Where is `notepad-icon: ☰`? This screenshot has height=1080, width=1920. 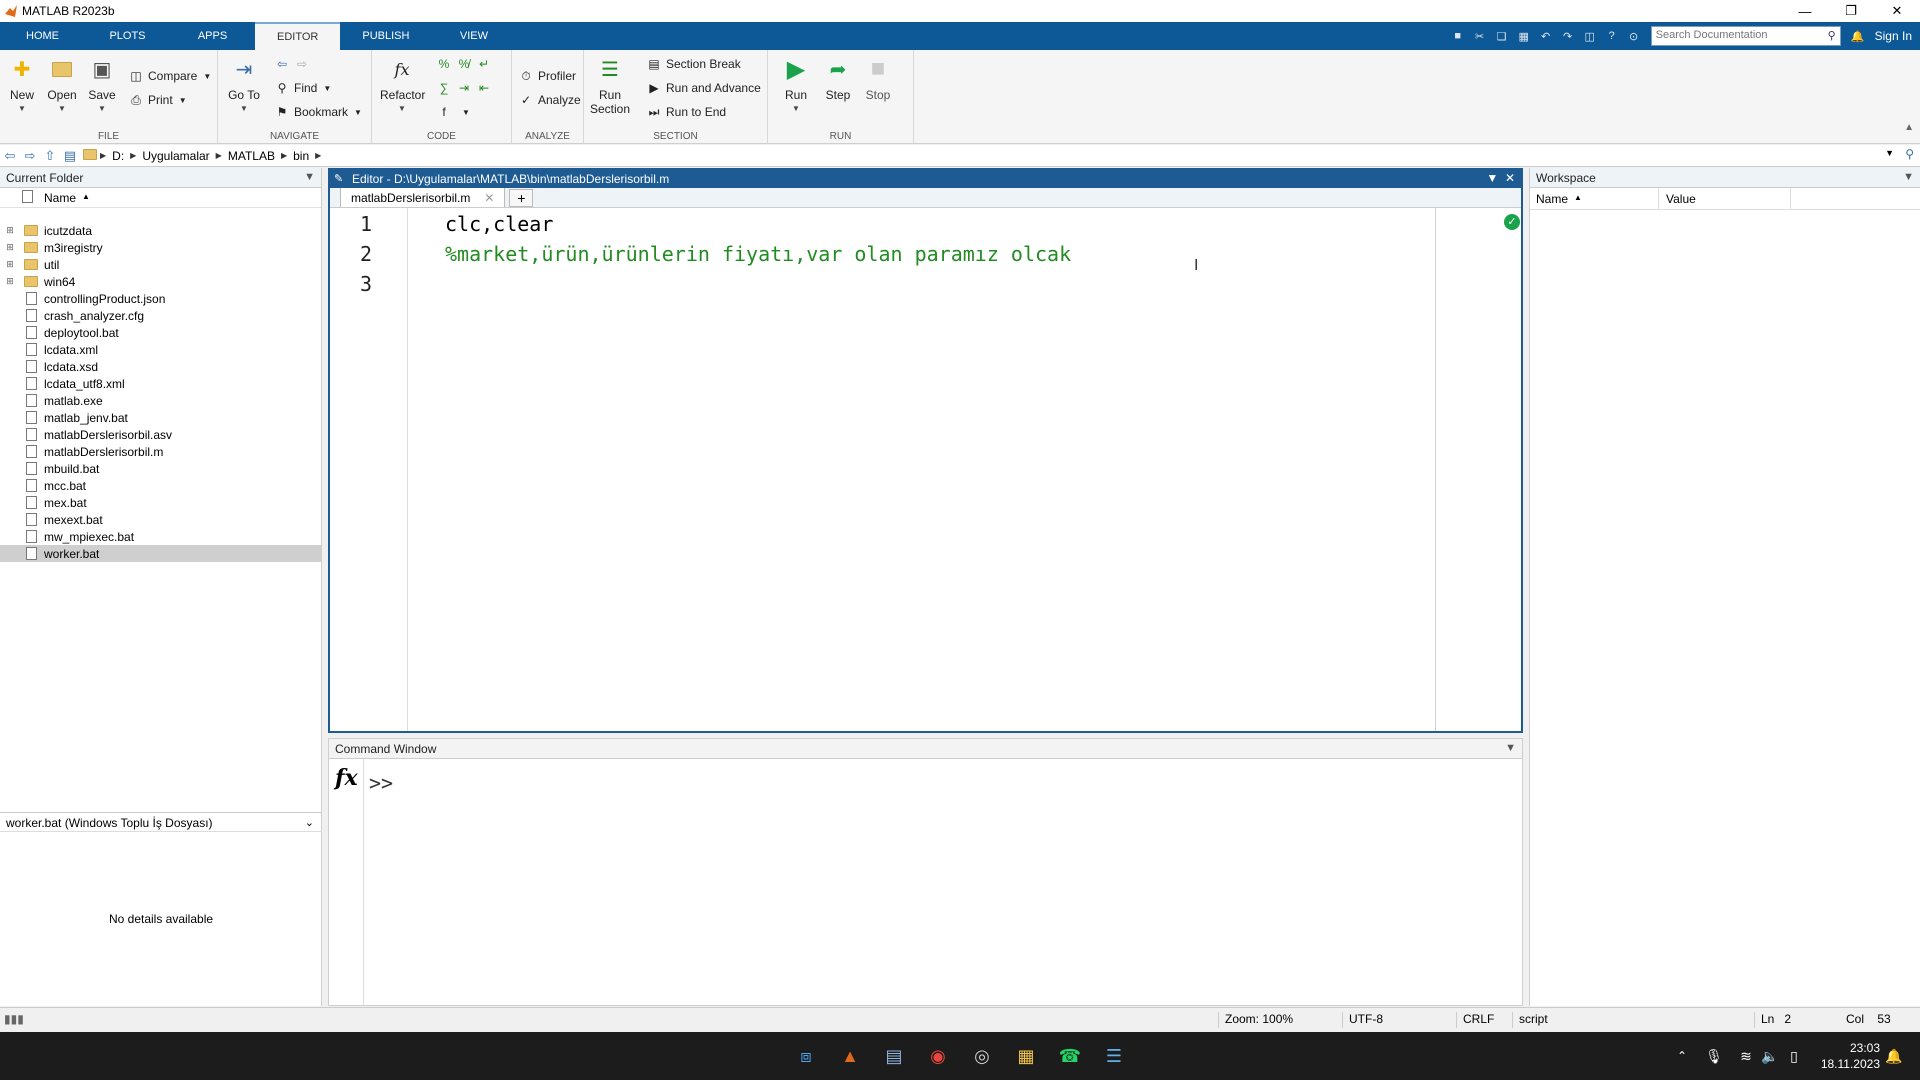
notepad-icon: ☰ is located at coordinates (1114, 1056).